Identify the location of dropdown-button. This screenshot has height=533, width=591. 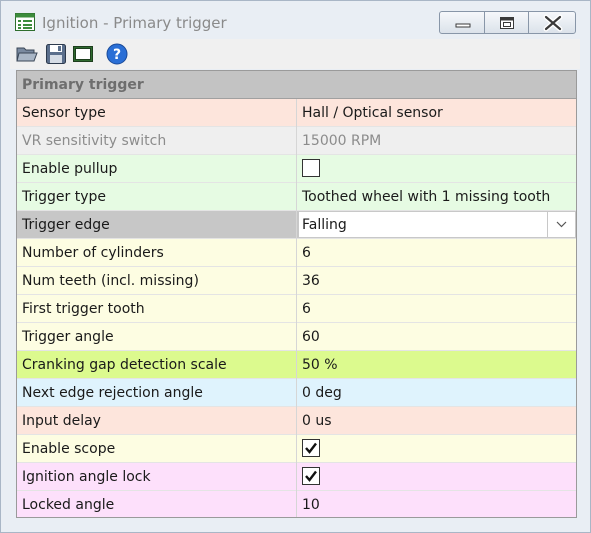
(561, 224).